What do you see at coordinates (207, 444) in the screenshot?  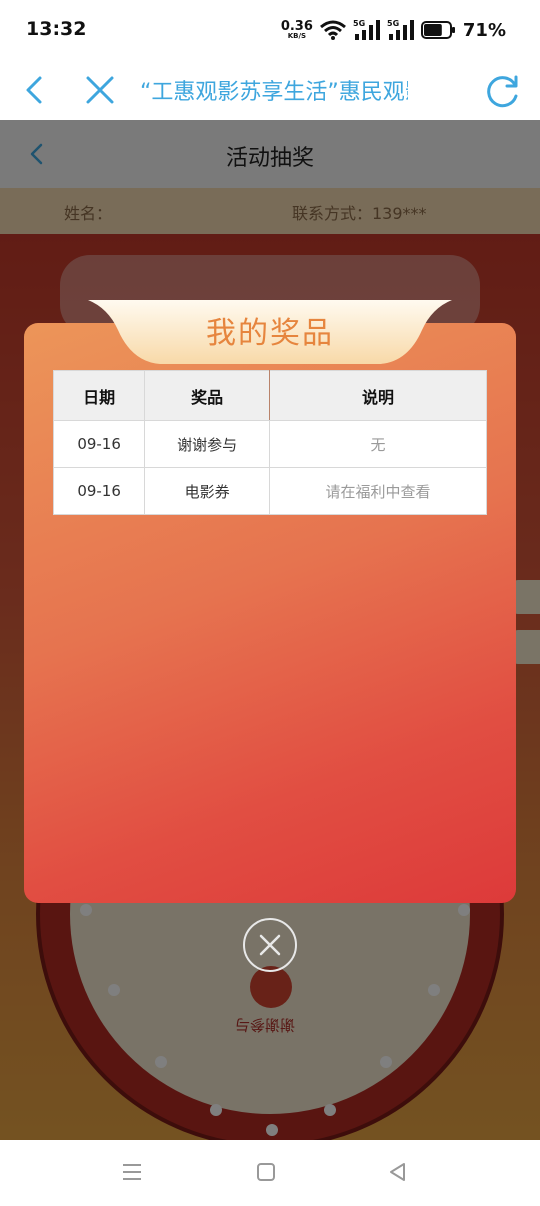 I see `cell-prize: 谢谢参与` at bounding box center [207, 444].